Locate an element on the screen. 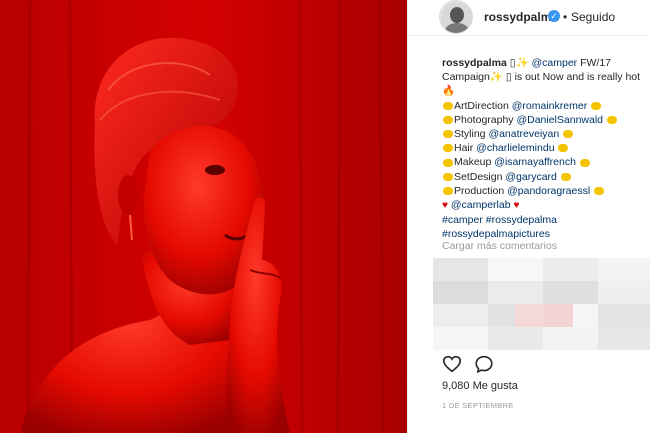 This screenshot has height=433, width=650. credit-mention: @pandoragraessl is located at coordinates (548, 191).